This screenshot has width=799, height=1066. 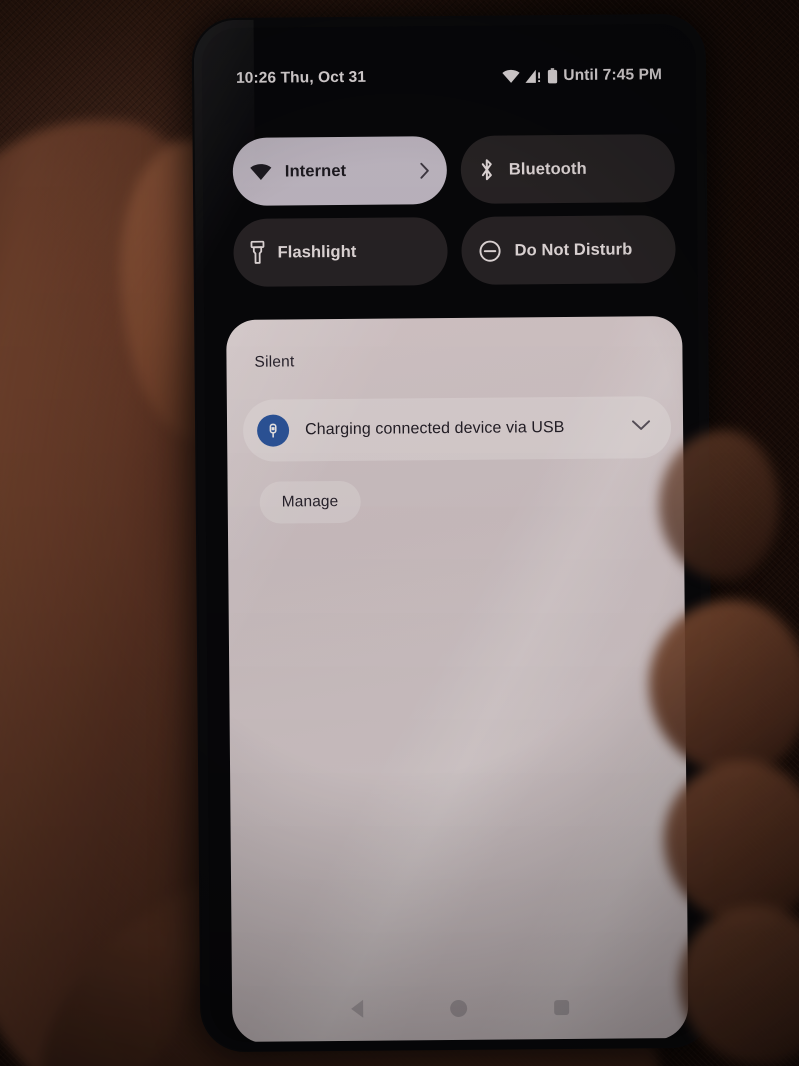 I want to click on quick-tile-flashlight: Flashlight, so click(x=340, y=252).